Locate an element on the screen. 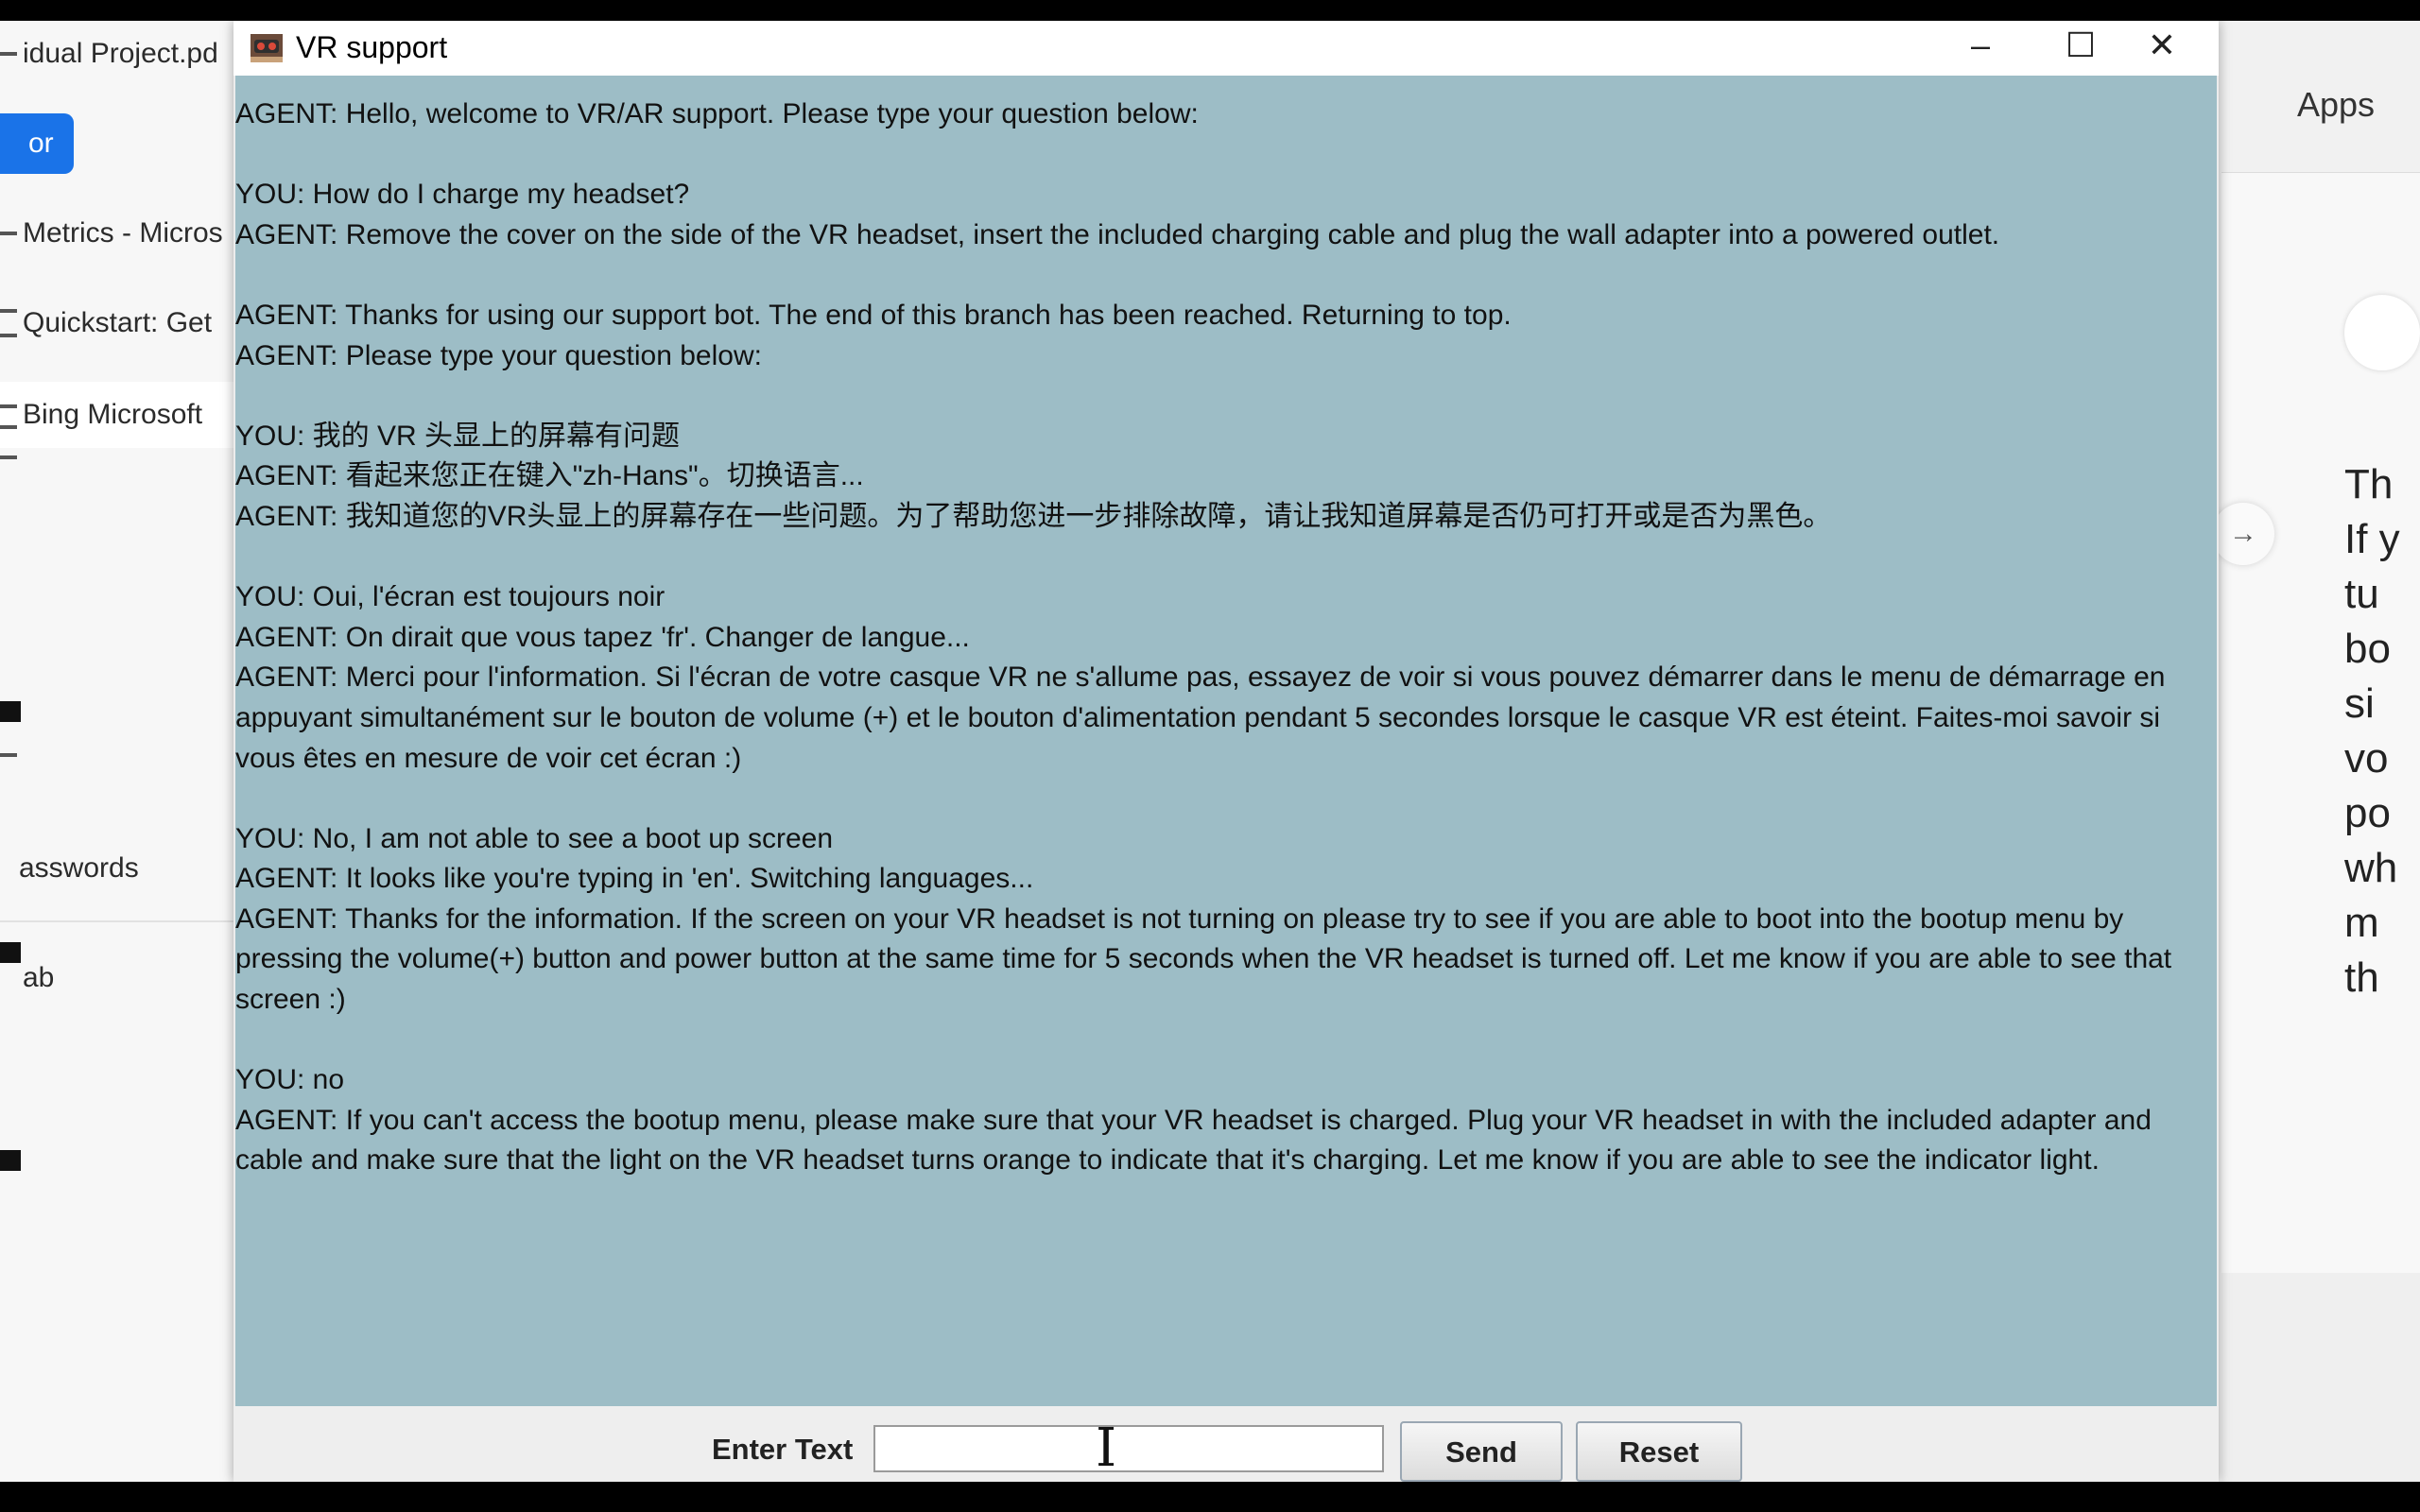 This screenshot has width=2420, height=1512. left-list-item: idual Project.pd is located at coordinates (118, 54).